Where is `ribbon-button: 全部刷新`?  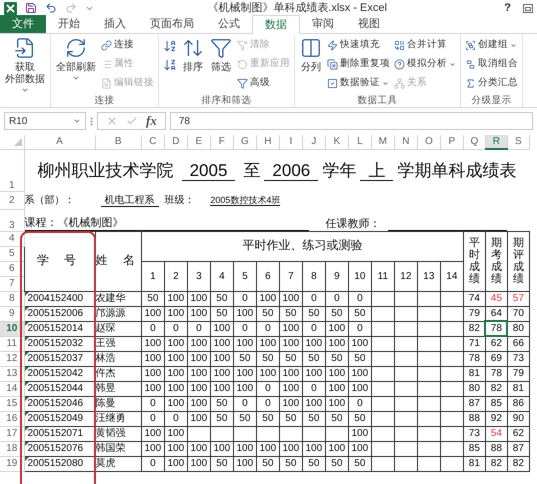
ribbon-button: 全部刷新 is located at coordinates (76, 64).